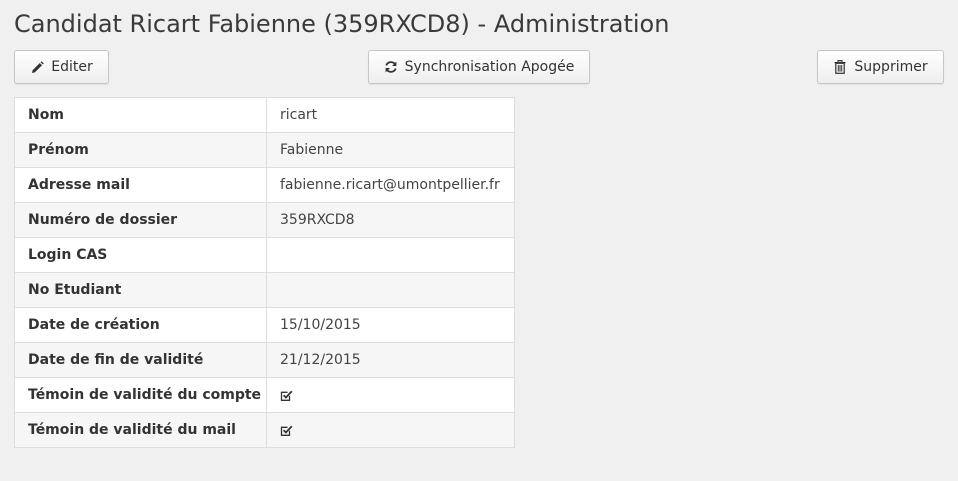 The image size is (958, 481). I want to click on row-value-no-etudiant, so click(390, 290).